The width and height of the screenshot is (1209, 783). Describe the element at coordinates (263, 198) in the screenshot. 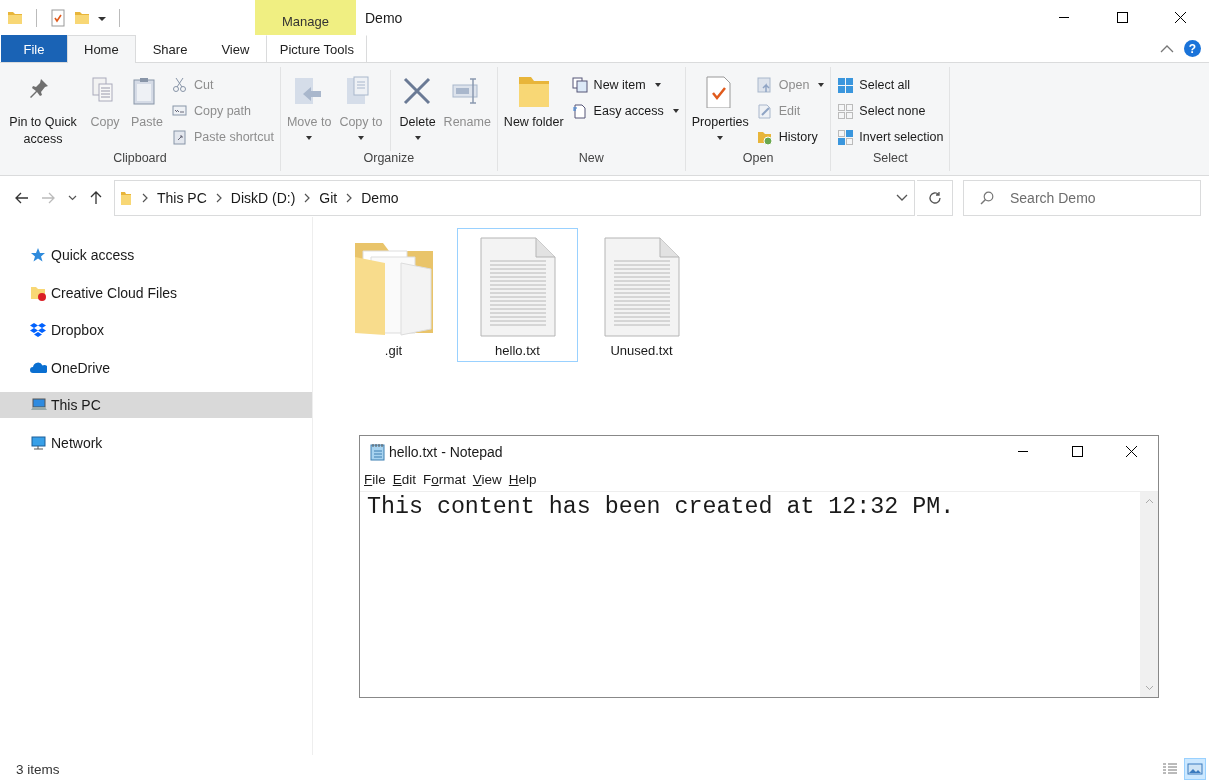

I see `breadcrumb-item: DiskD (D:)` at that location.